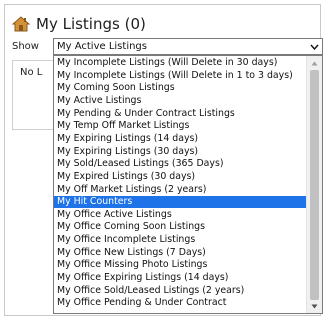  Describe the element at coordinates (180, 126) in the screenshot. I see `dropdown-option: My Temp Off Market Listings` at that location.